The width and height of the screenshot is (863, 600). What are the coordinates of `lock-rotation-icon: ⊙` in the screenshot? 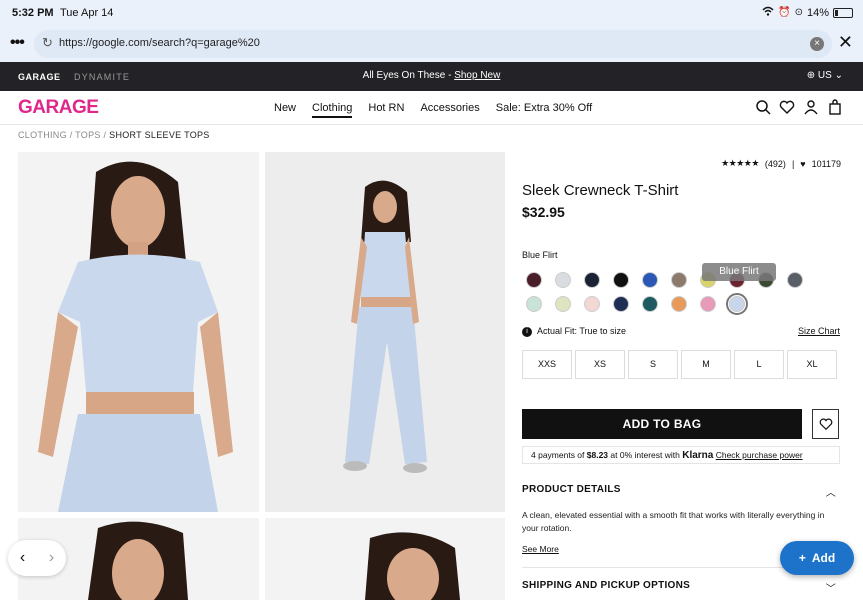 It's located at (798, 12).